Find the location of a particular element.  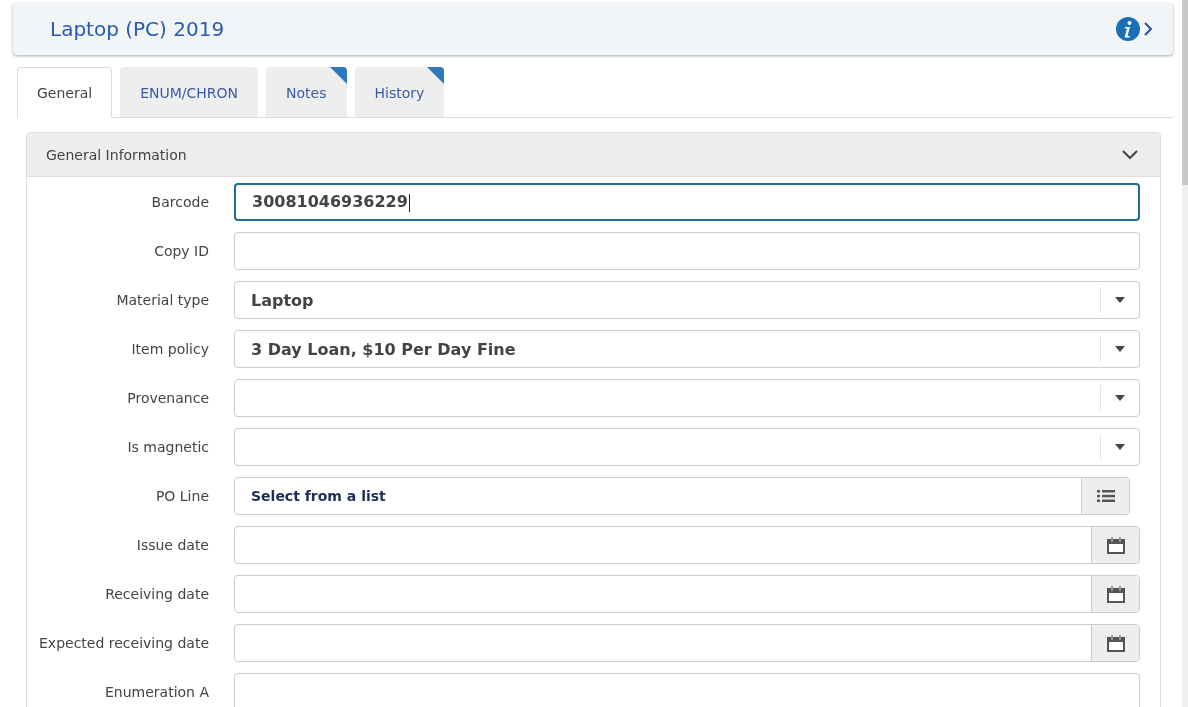

section-header: General Information is located at coordinates (593, 155).